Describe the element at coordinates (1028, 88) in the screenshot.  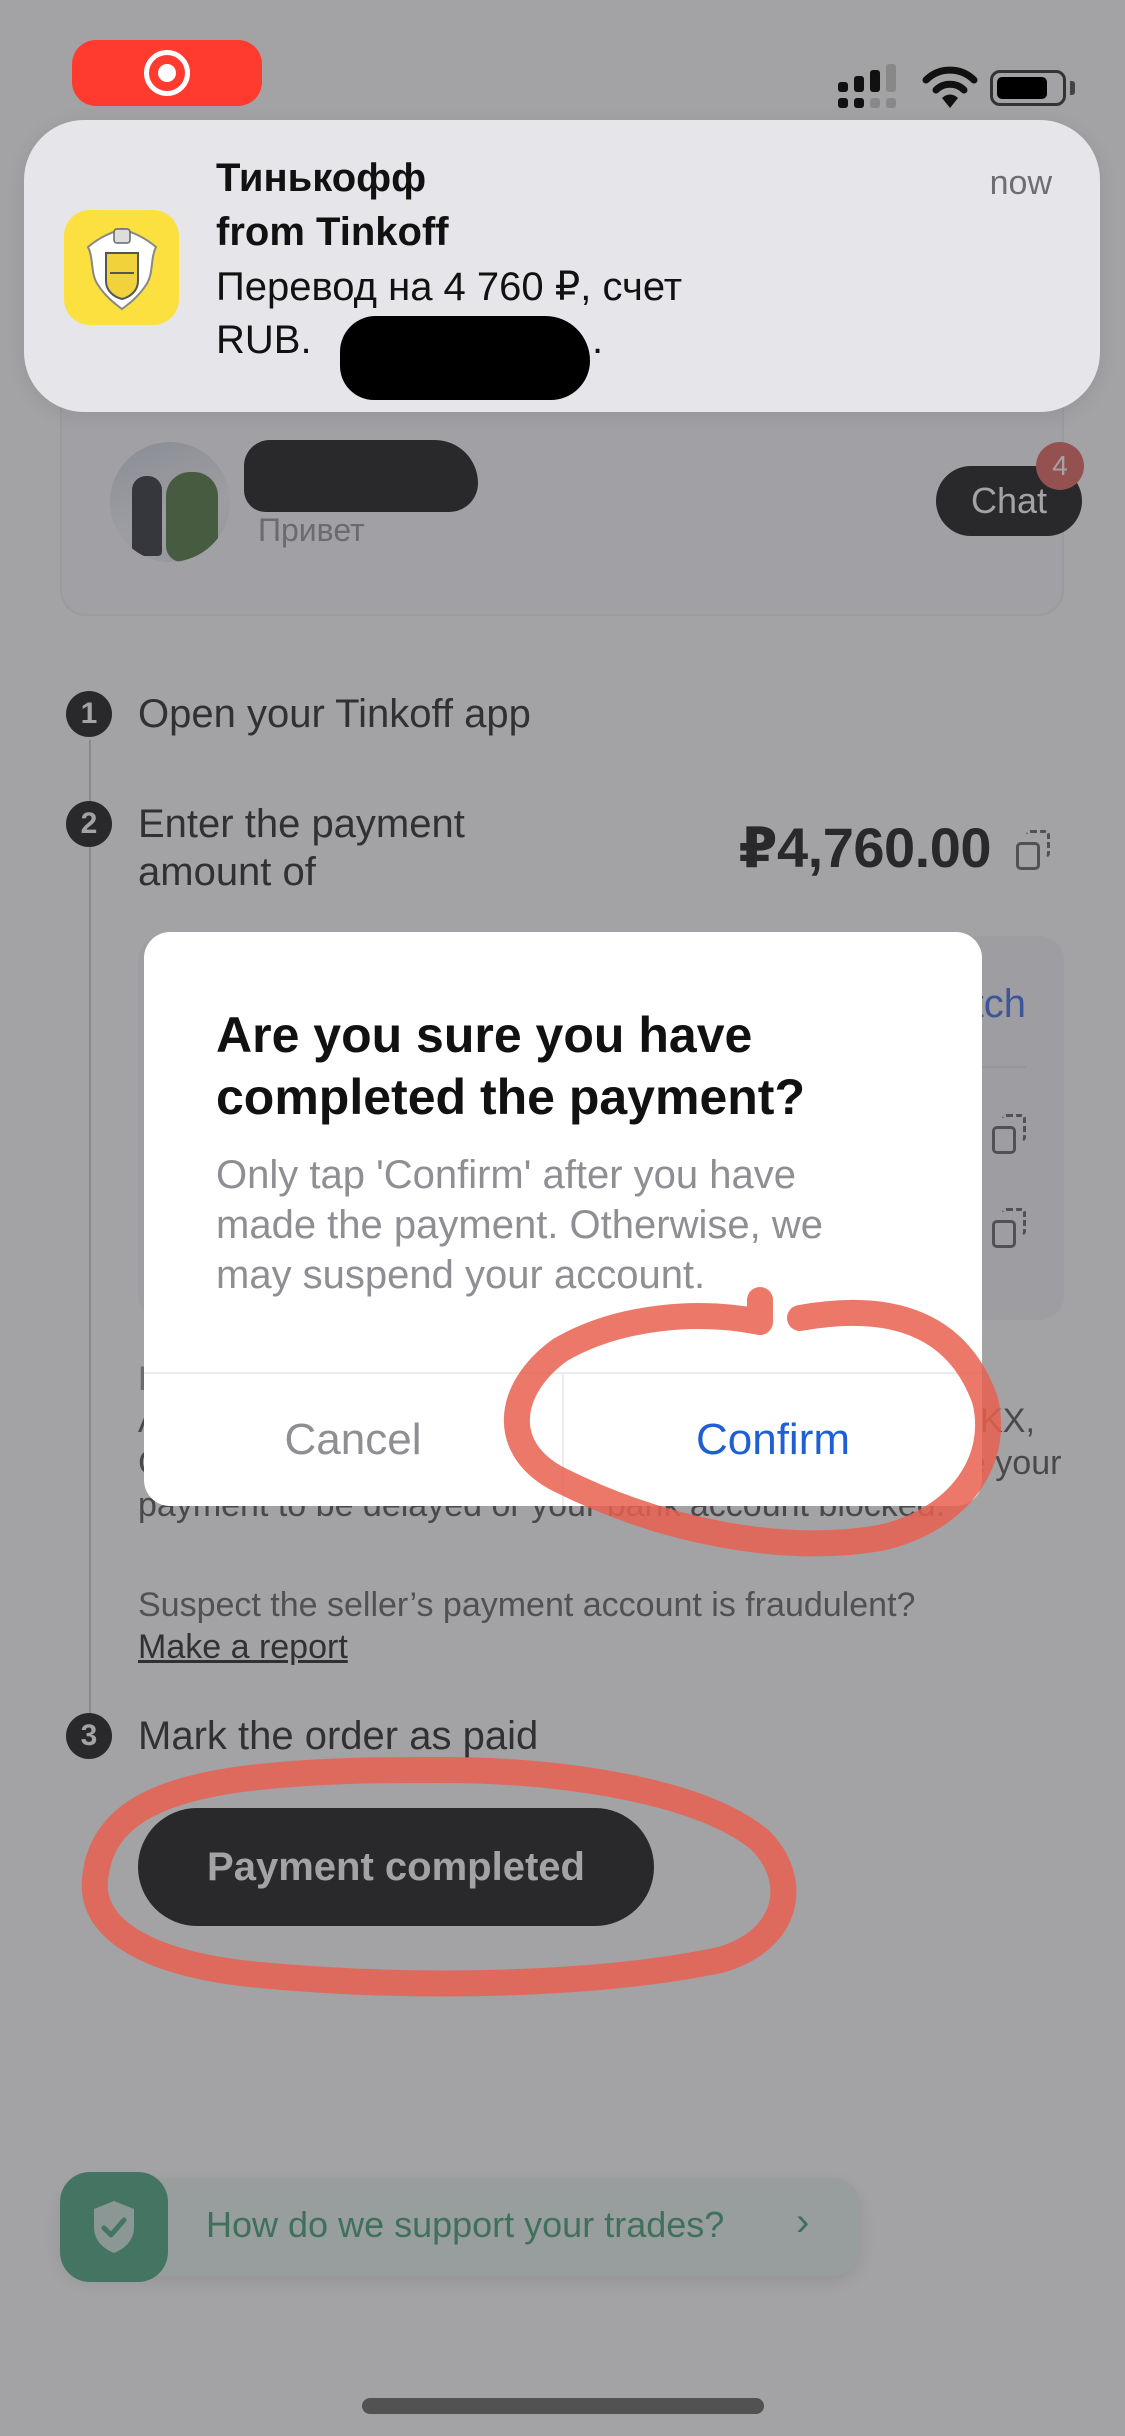
I see `battery-icon` at that location.